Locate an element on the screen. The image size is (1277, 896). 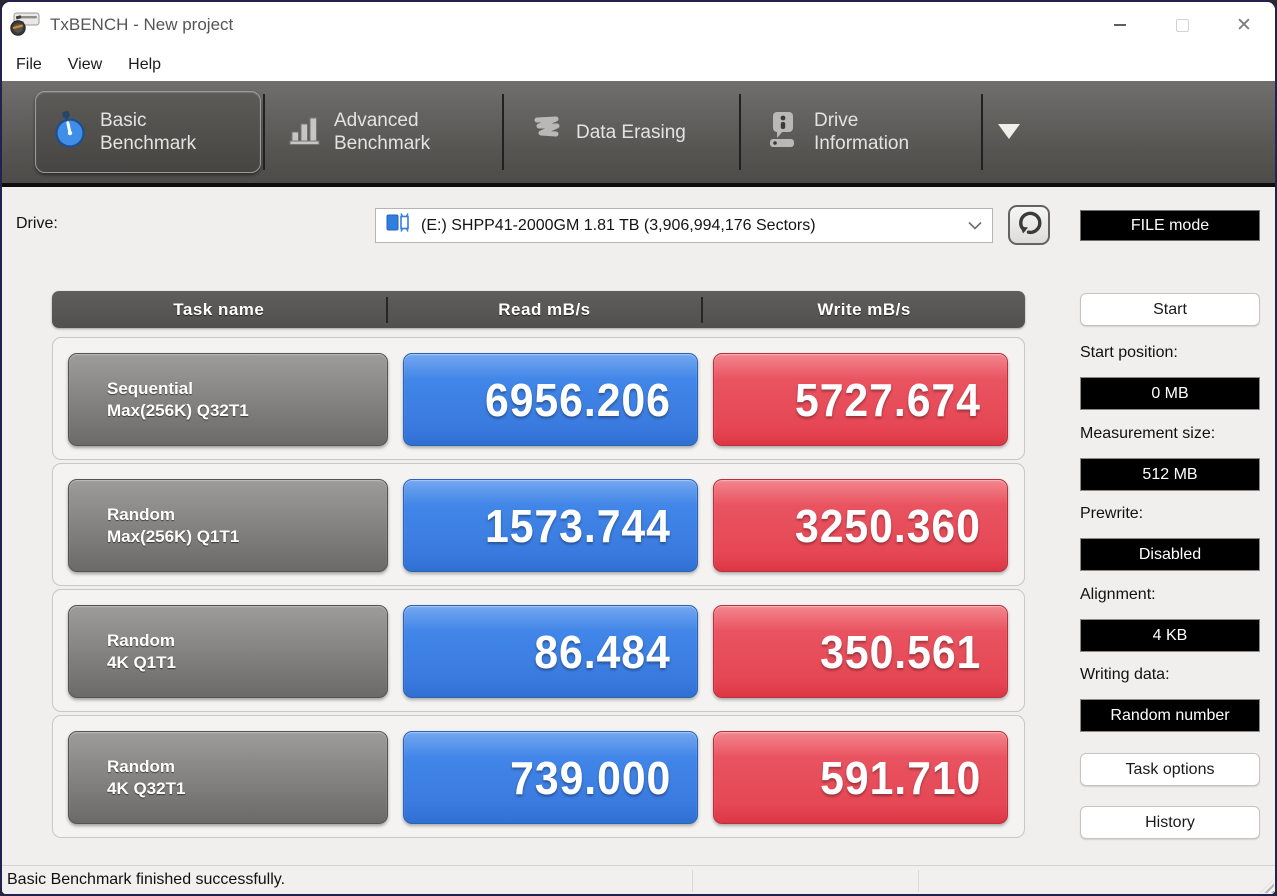
read-value-button: 1573.744 is located at coordinates (550, 525).